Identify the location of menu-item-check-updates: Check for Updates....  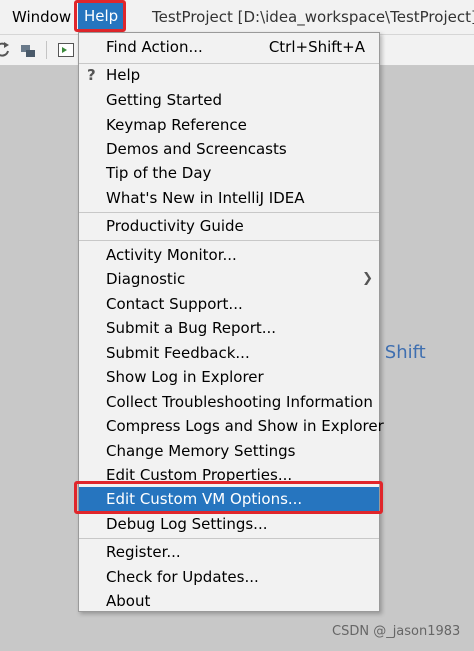
(229, 577).